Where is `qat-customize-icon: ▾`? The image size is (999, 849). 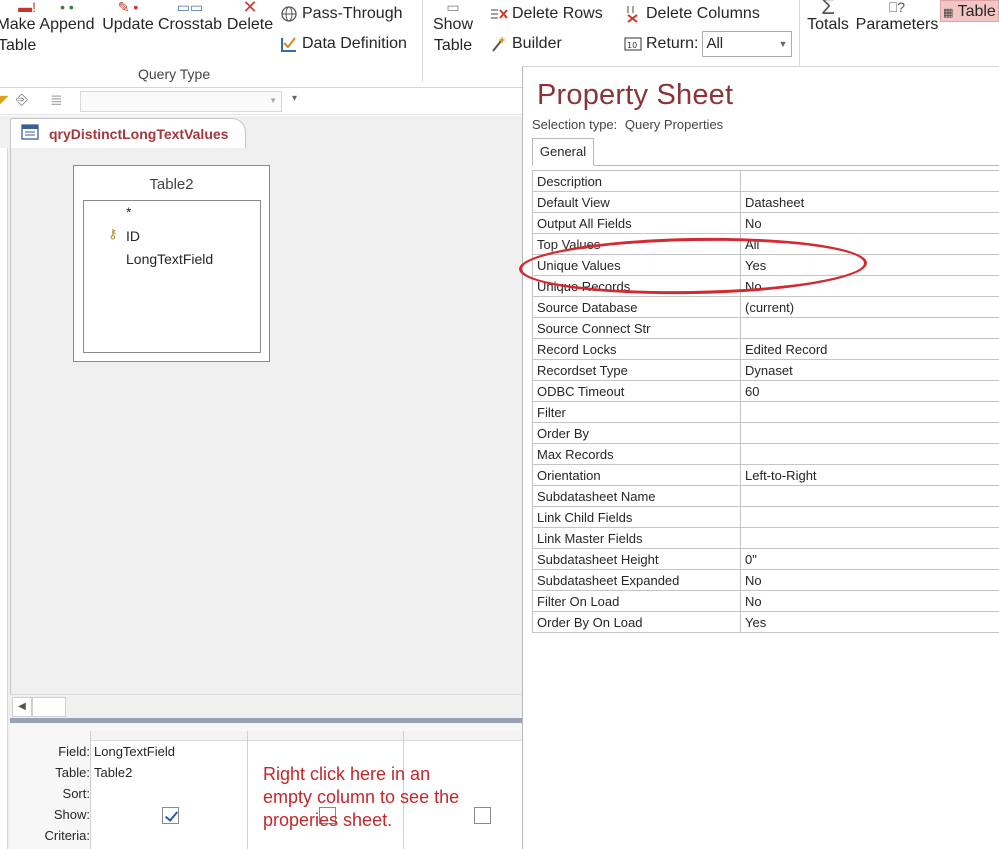
qat-customize-icon: ▾ is located at coordinates (294, 98).